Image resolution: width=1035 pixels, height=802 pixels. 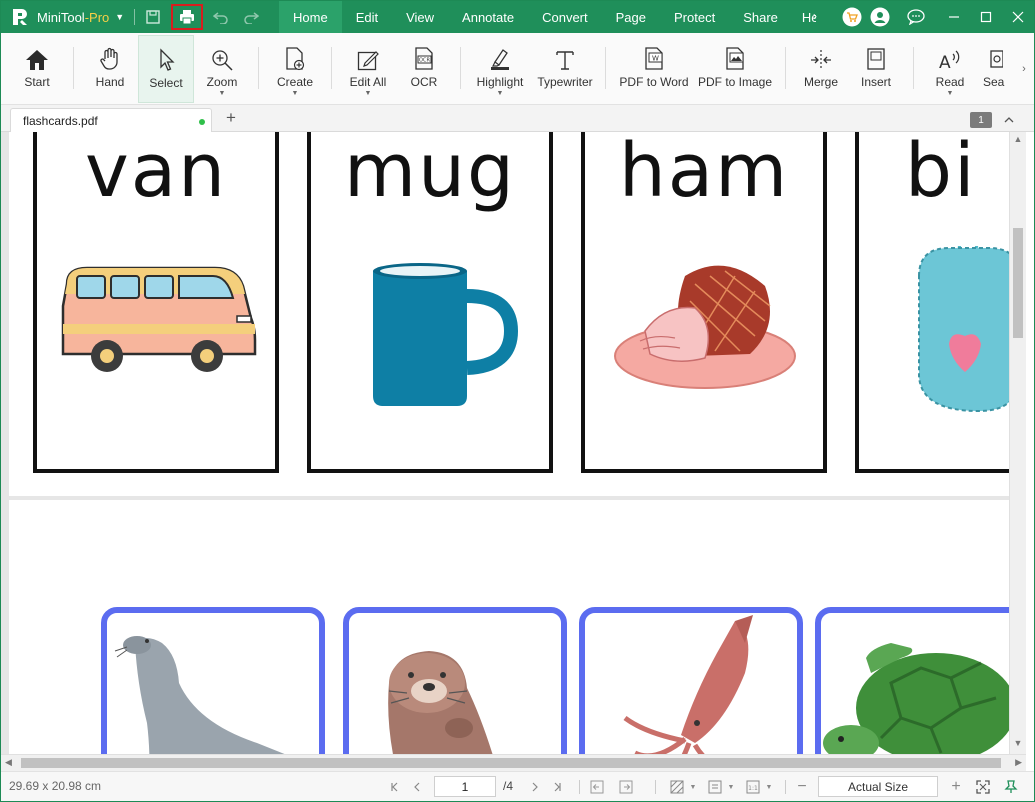 What do you see at coordinates (500, 93) in the screenshot?
I see `highlight-caret-icon: ▼` at bounding box center [500, 93].